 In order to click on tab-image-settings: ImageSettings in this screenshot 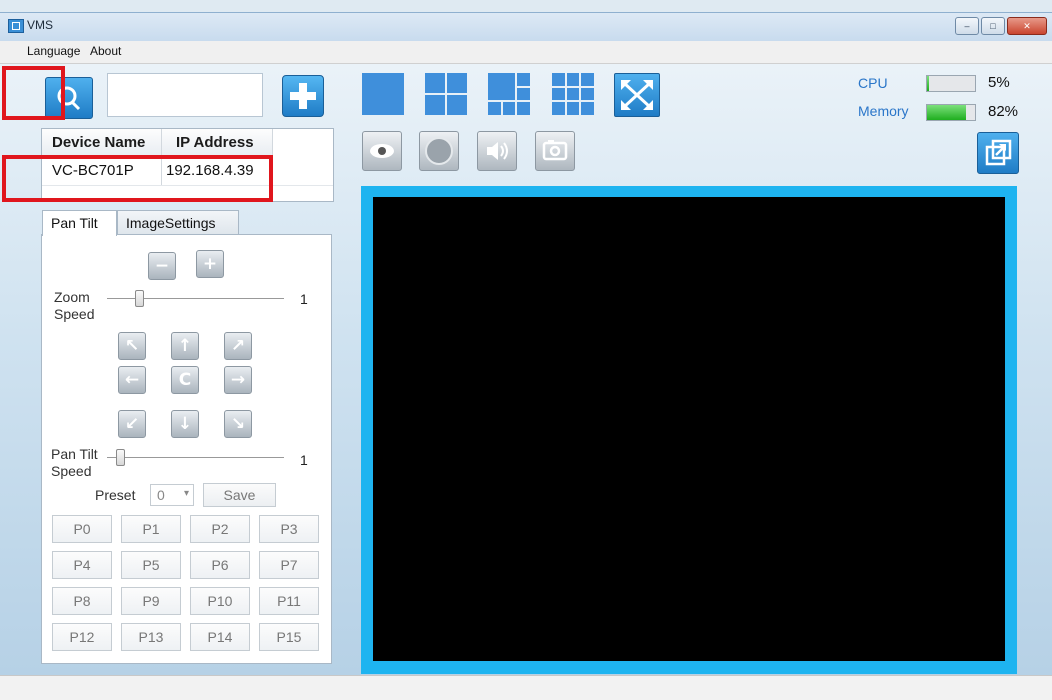, I will do `click(178, 222)`.